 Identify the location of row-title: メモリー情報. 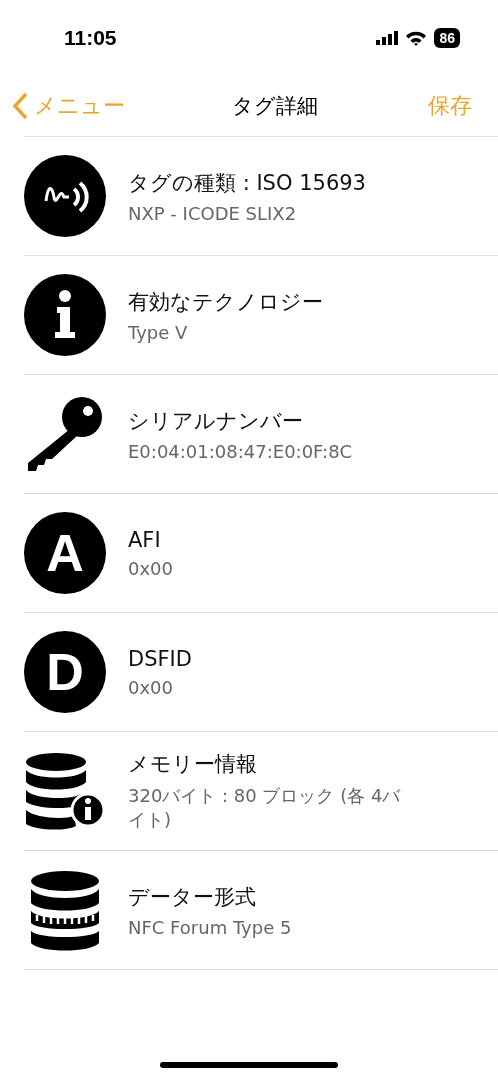
(193, 764).